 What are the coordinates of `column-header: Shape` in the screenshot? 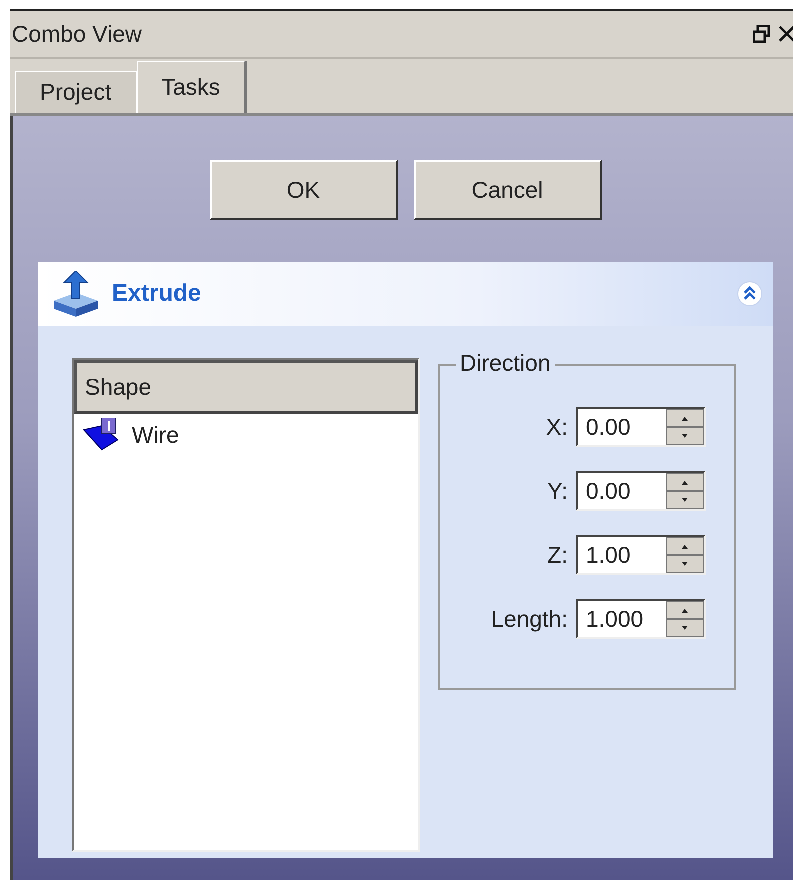 It's located at (246, 387).